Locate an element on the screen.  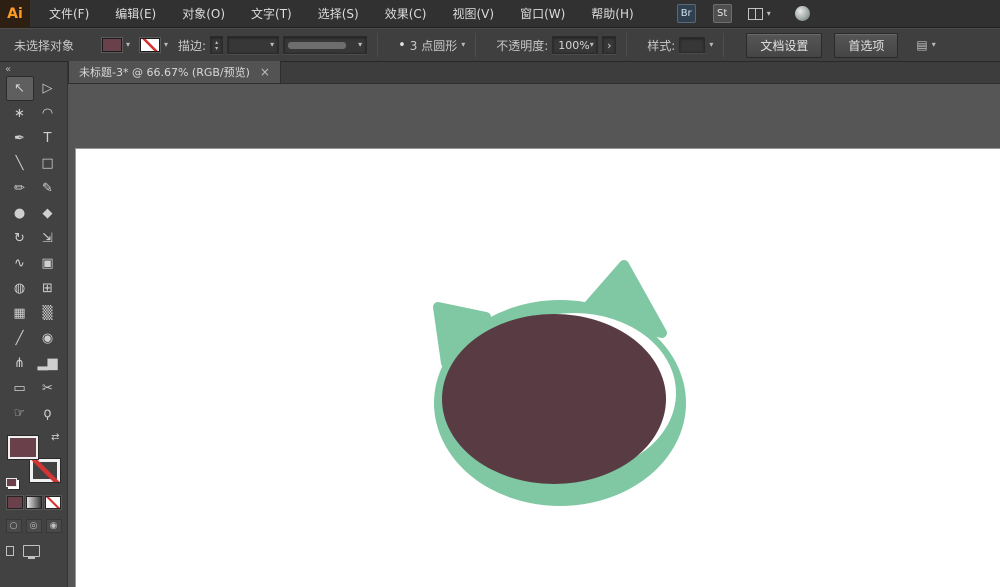
default-fill-stroke-icon is located at coordinates (11, 482).